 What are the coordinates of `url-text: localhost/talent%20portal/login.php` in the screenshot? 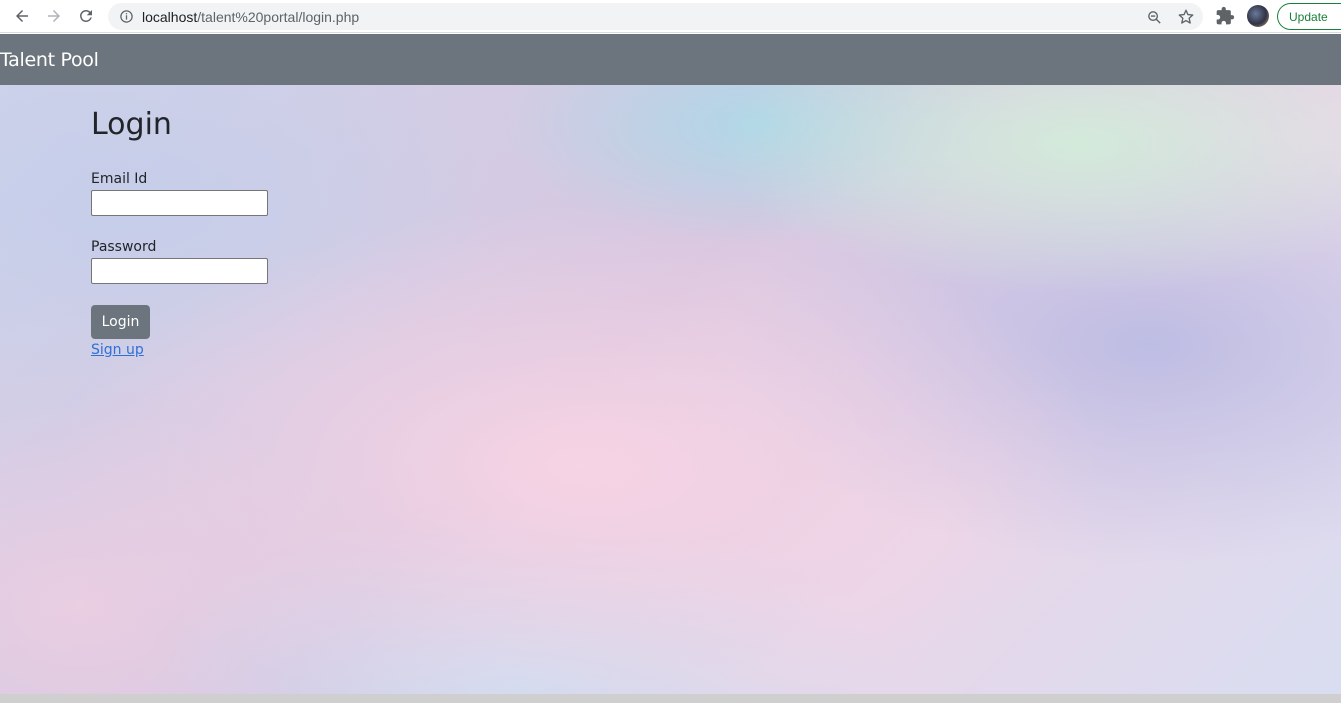 It's located at (250, 17).